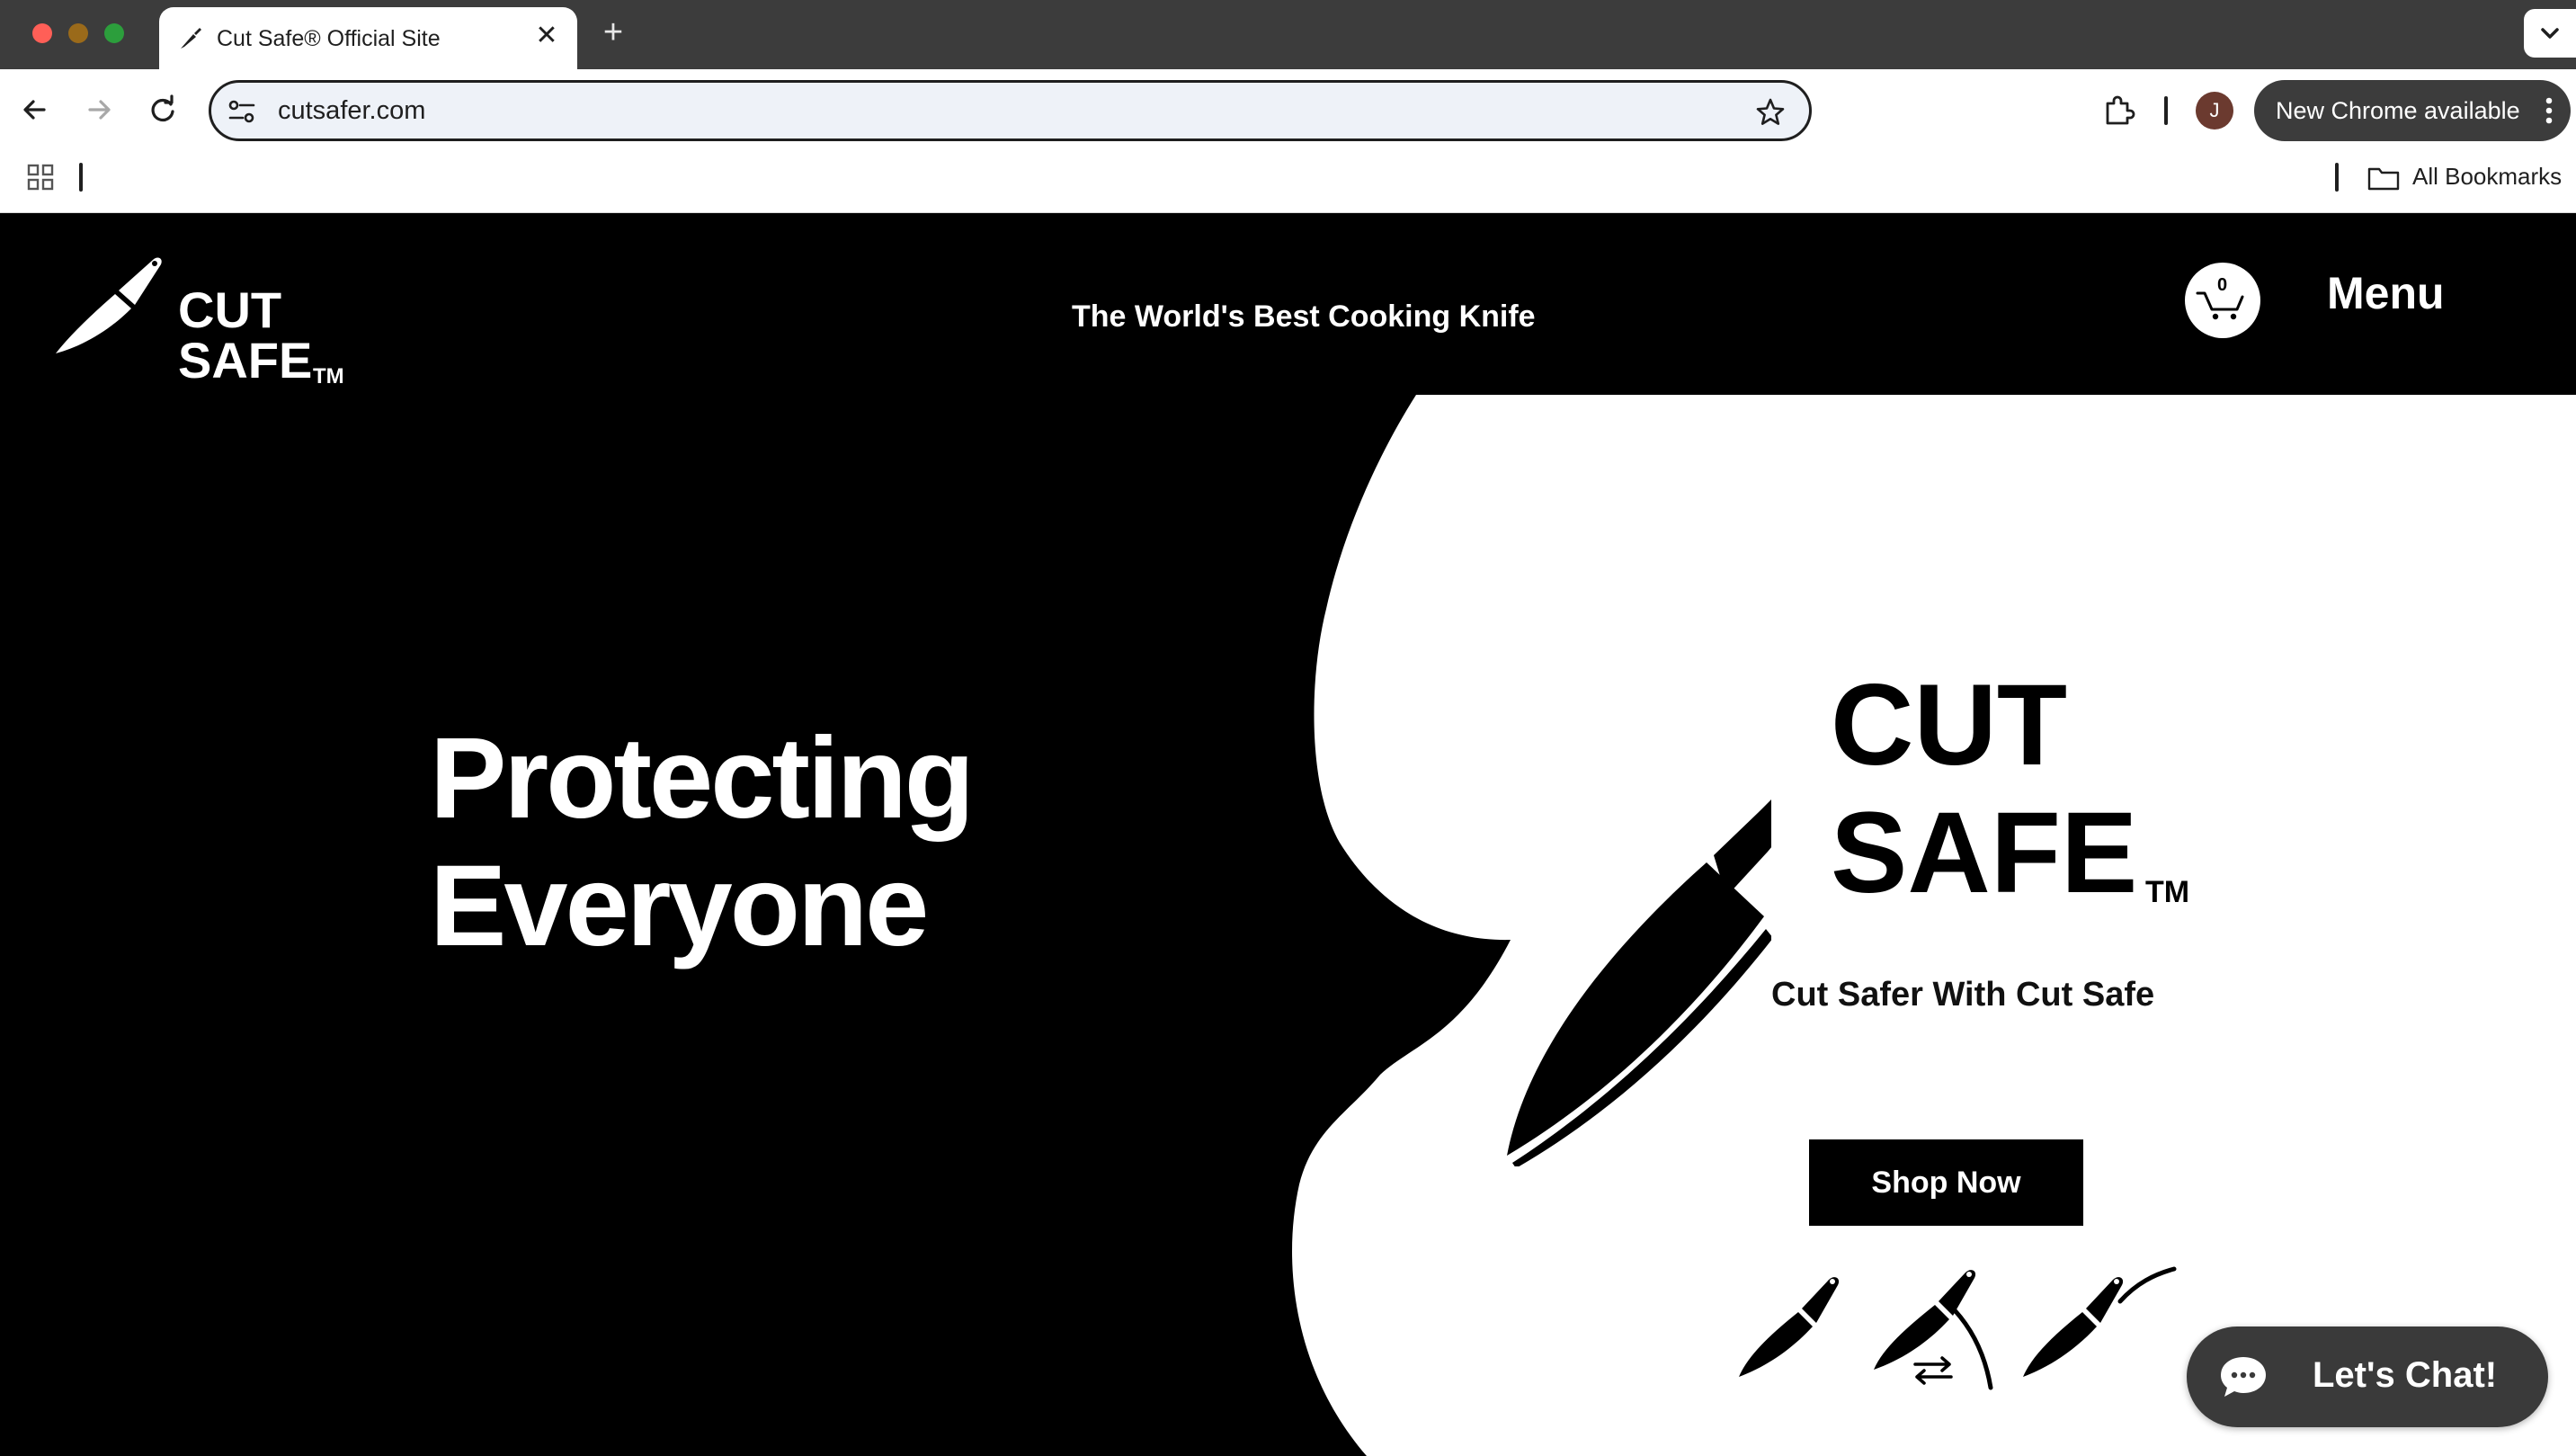 Image resolution: width=2576 pixels, height=1456 pixels. What do you see at coordinates (245, 361) in the screenshot?
I see `logo-text-safe: SAFE` at bounding box center [245, 361].